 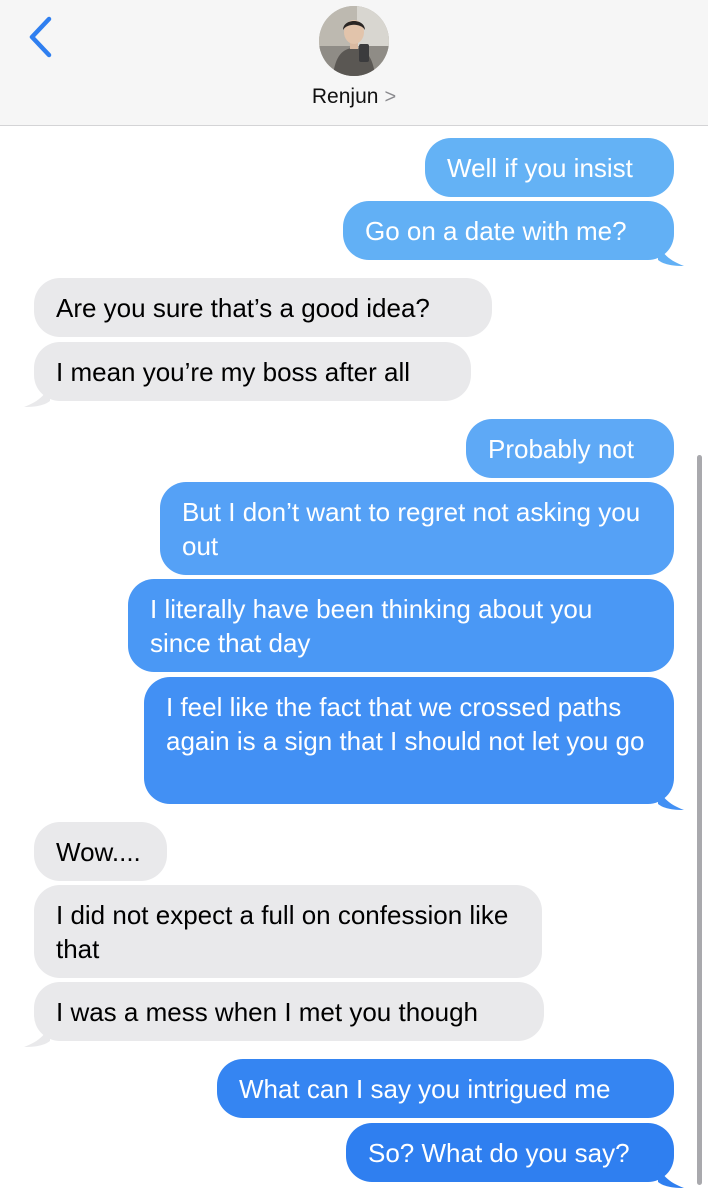 What do you see at coordinates (243, 308) in the screenshot?
I see `message-text: Are you sure that’s a good idea?` at bounding box center [243, 308].